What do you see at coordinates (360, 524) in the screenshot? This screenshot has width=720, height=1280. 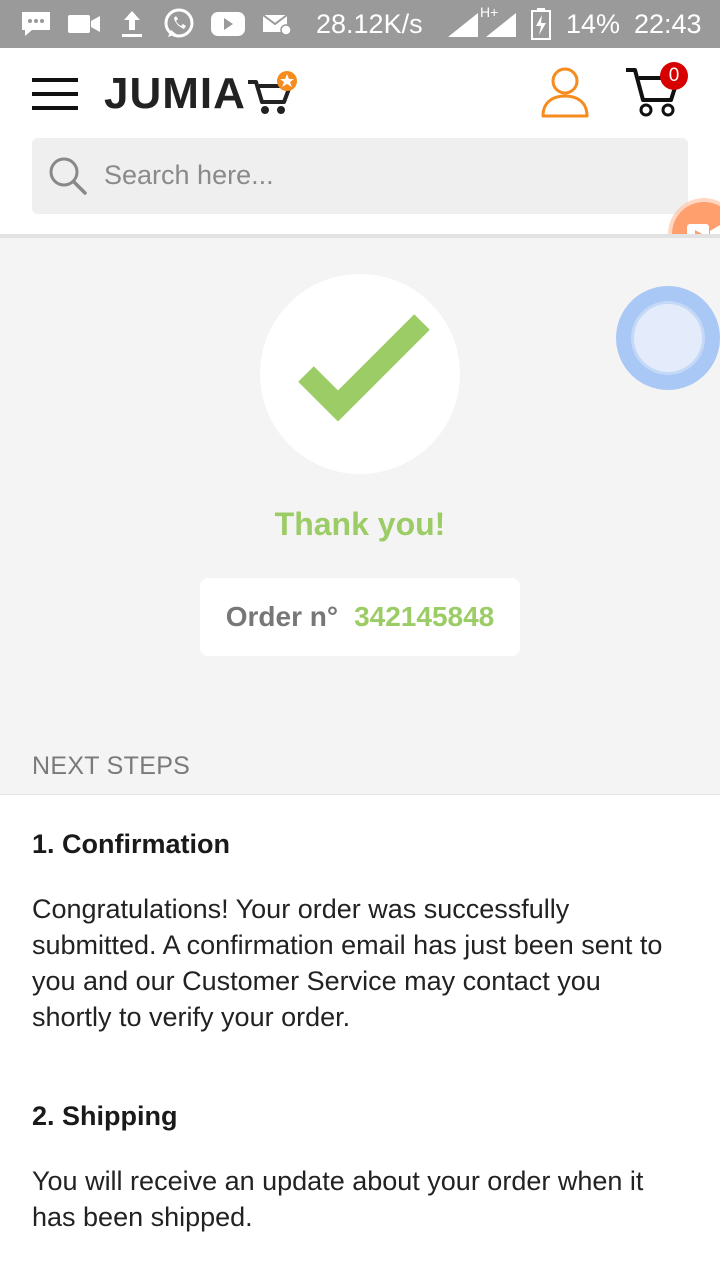 I see `thank-you-heading: Thank you!` at bounding box center [360, 524].